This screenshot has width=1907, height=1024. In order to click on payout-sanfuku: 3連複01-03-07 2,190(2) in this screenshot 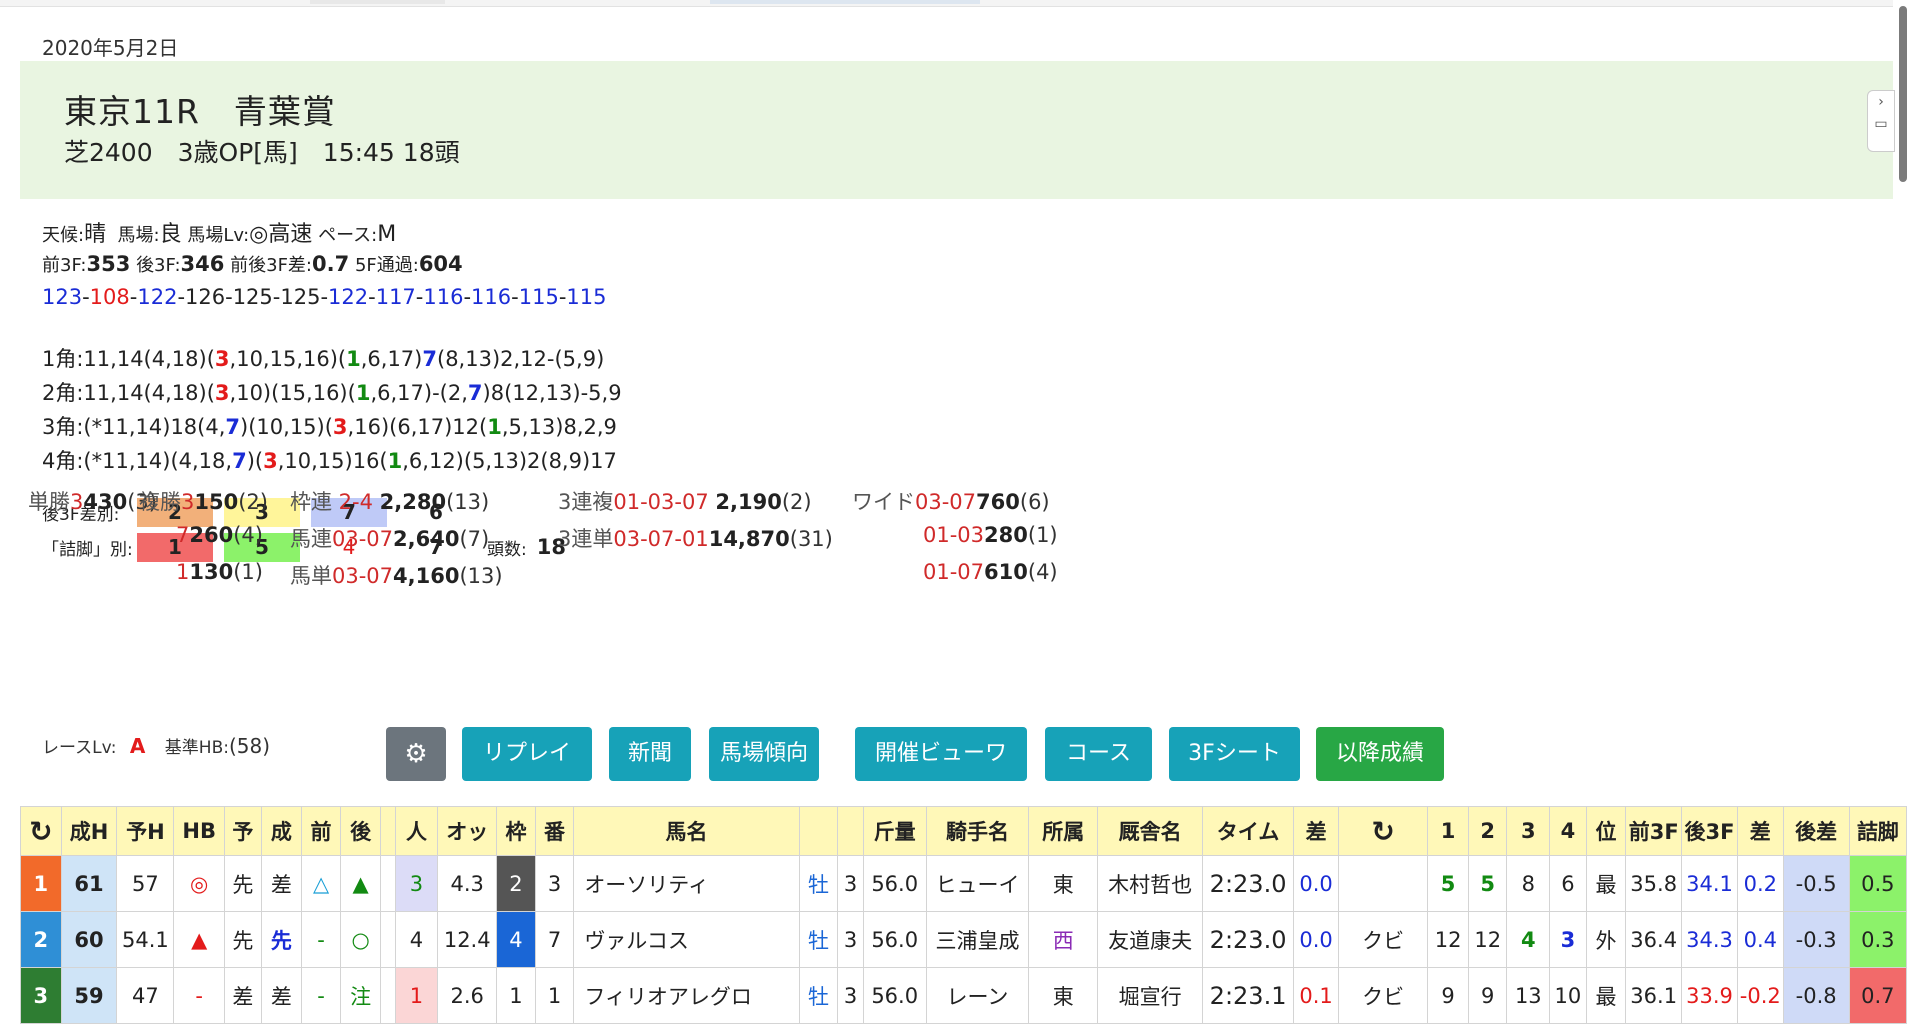, I will do `click(685, 501)`.